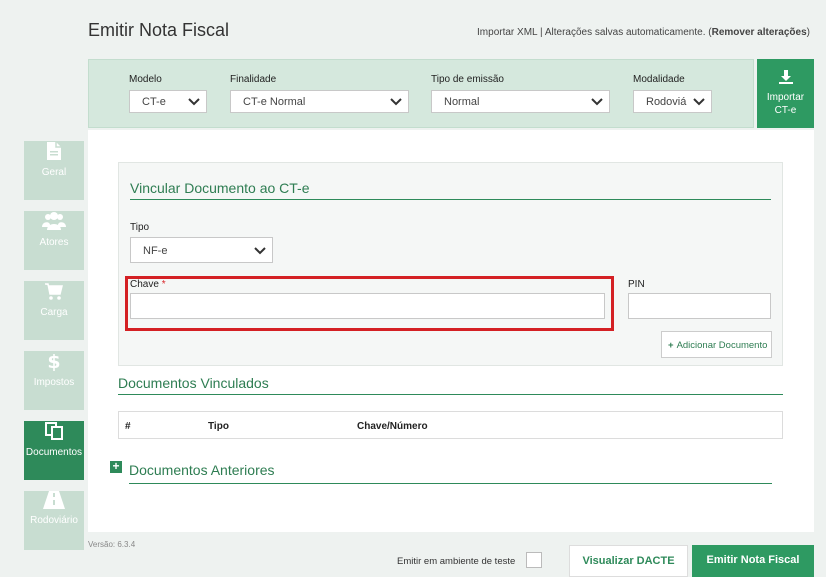  I want to click on sidebar-item-rodoviario: Rodoviário, so click(54, 520).